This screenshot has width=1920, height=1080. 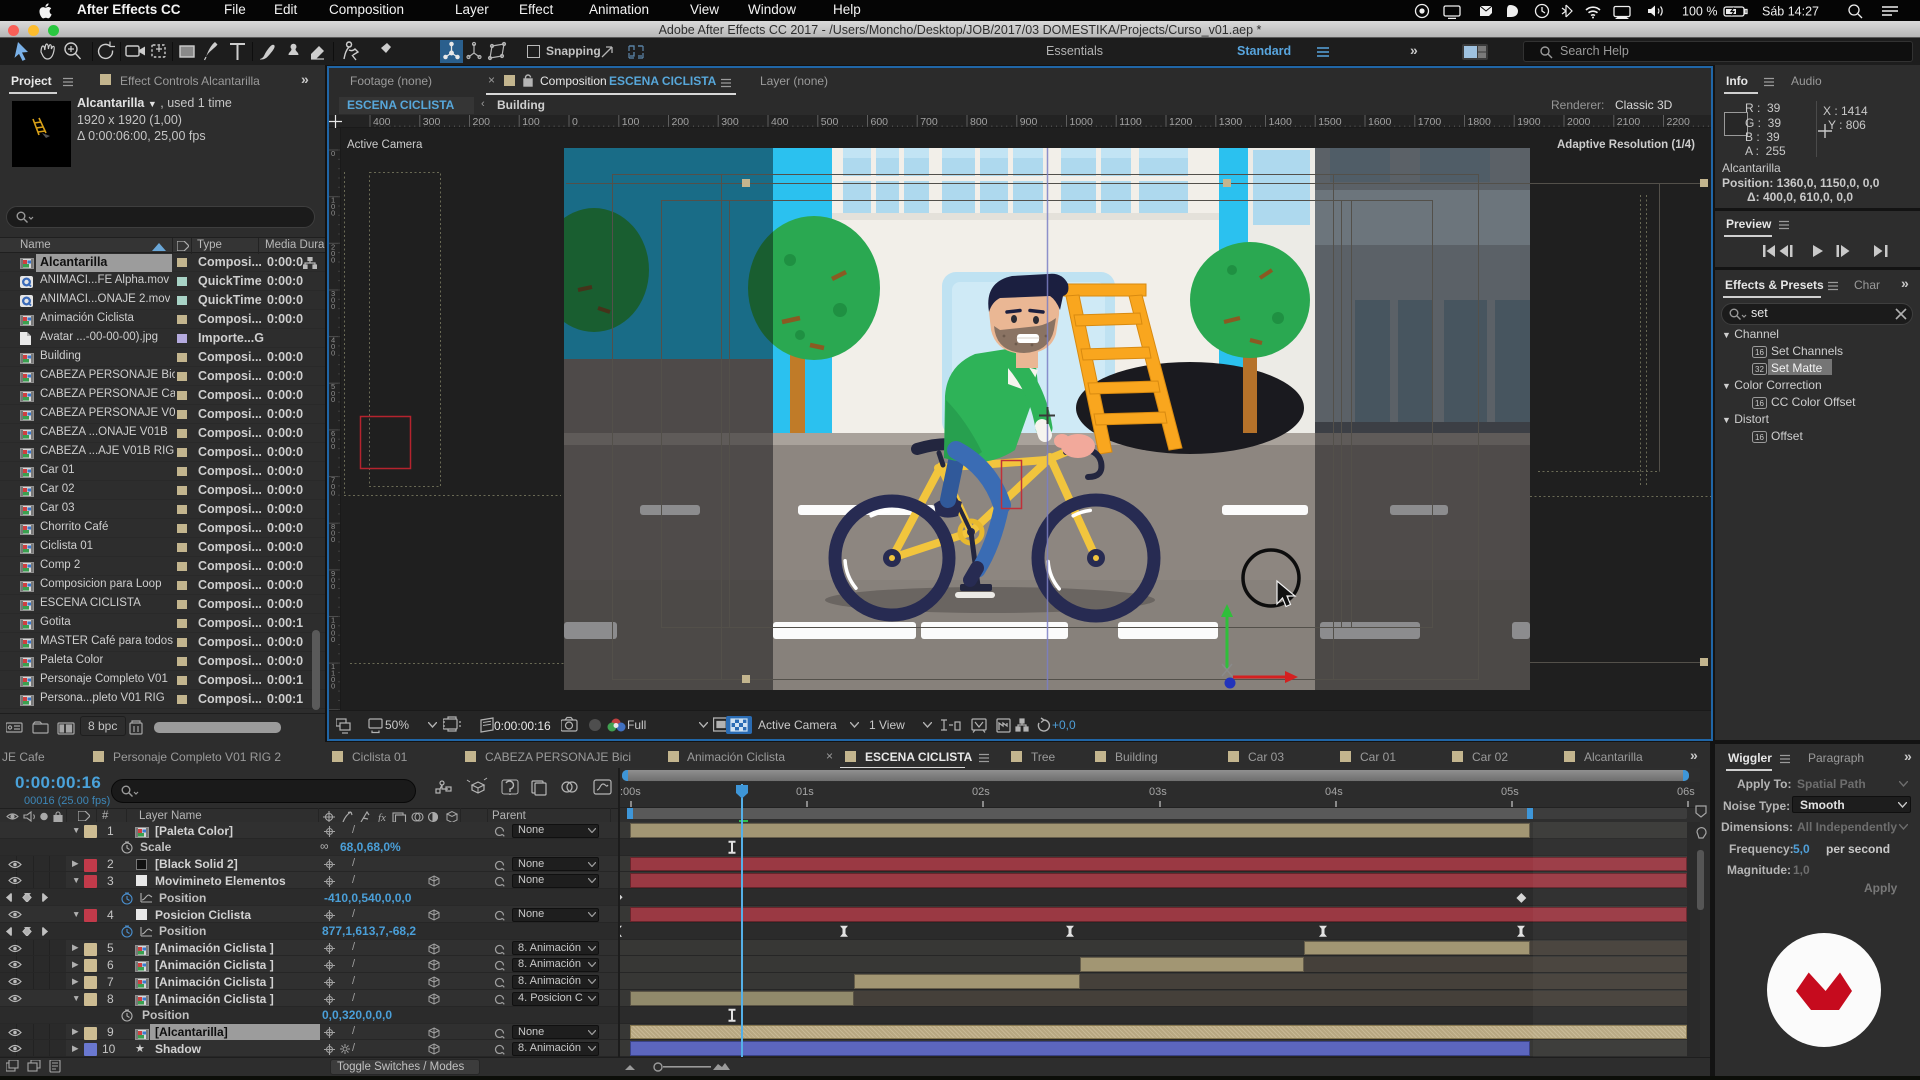 I want to click on svg-text: 700, so click(x=929, y=122).